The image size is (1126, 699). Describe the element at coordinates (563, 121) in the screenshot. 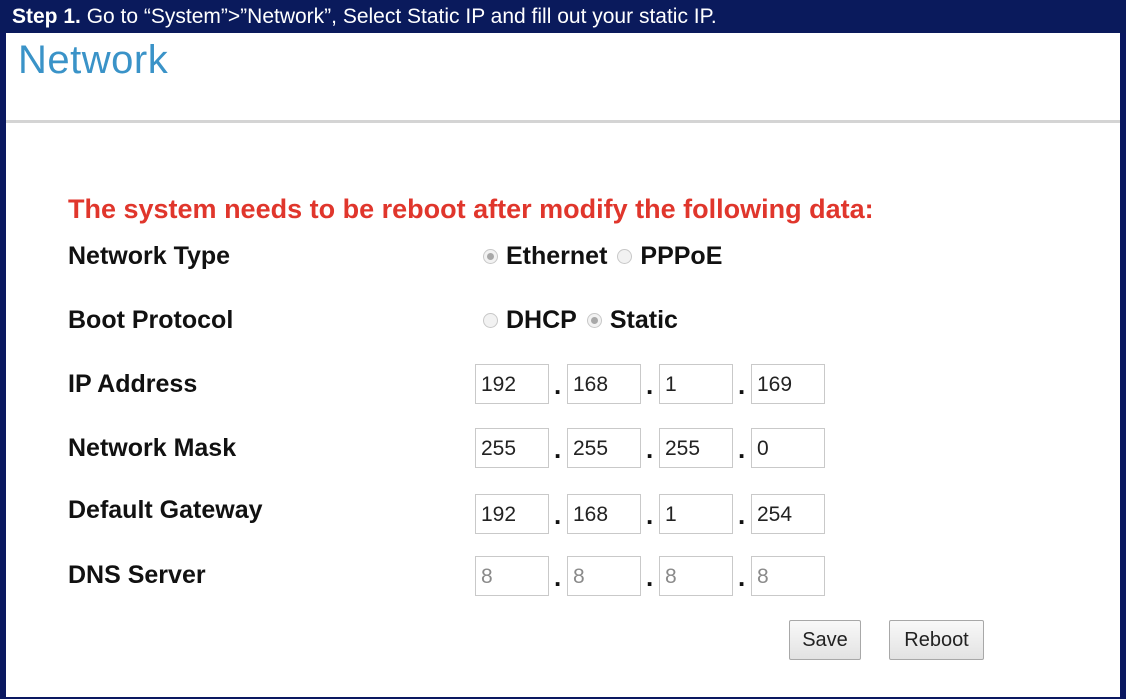

I see `title-divider` at that location.